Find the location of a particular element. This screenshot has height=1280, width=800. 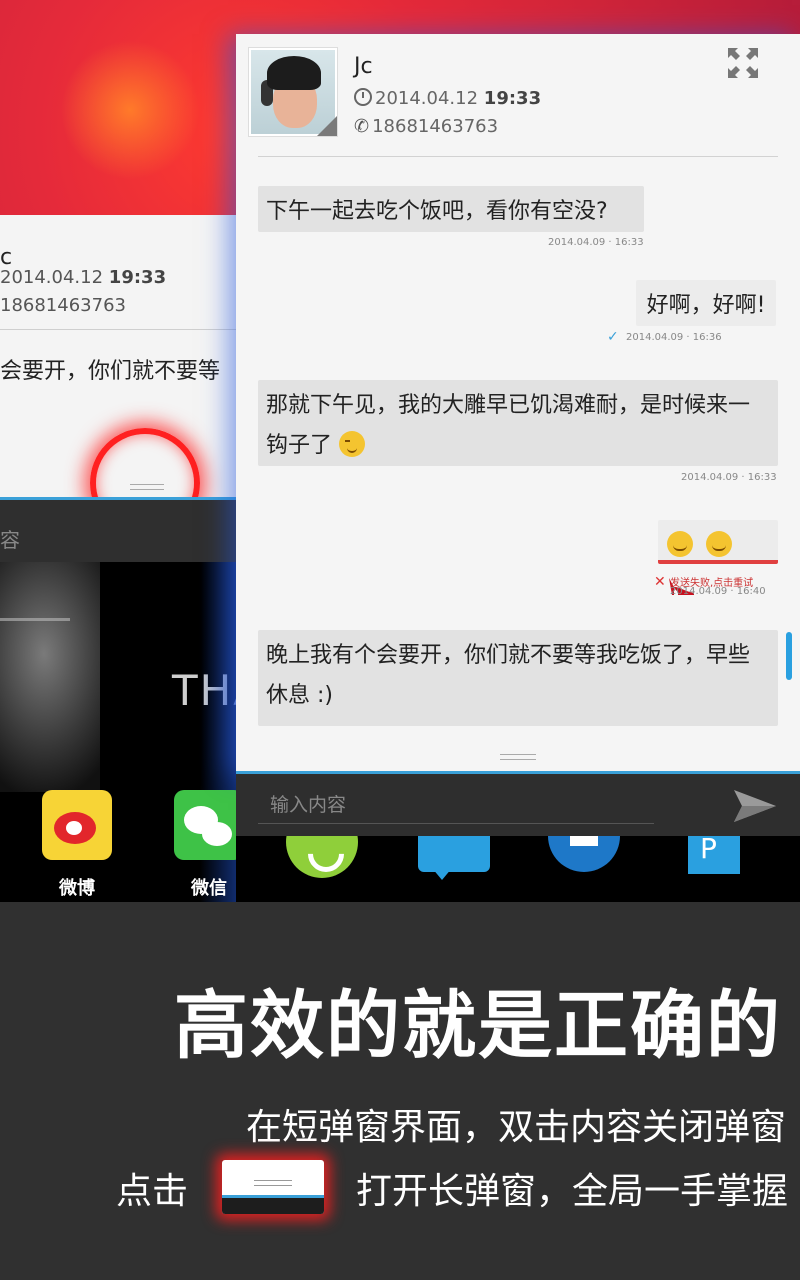

send-failed-icon: ✕ is located at coordinates (660, 582).